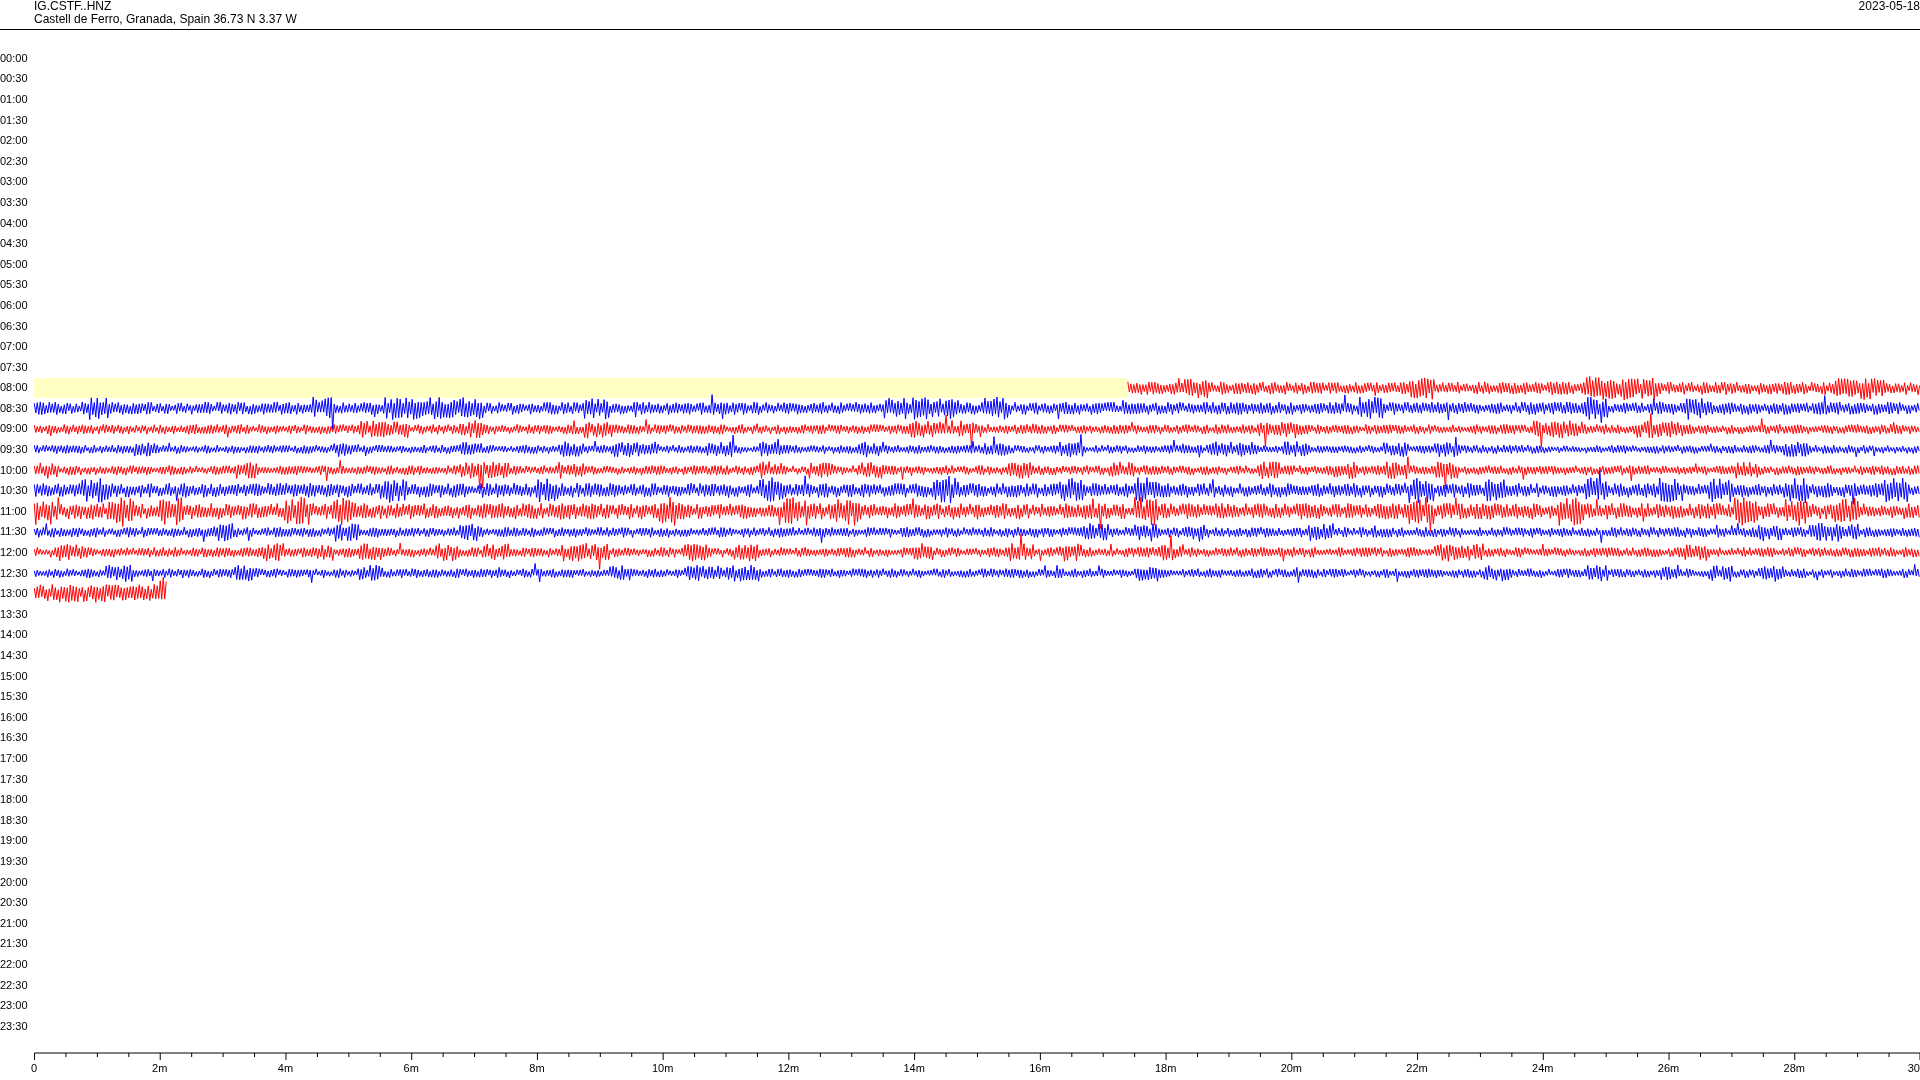 The height and width of the screenshot is (1080, 1920). I want to click on time-label: 02:00, so click(14, 141).